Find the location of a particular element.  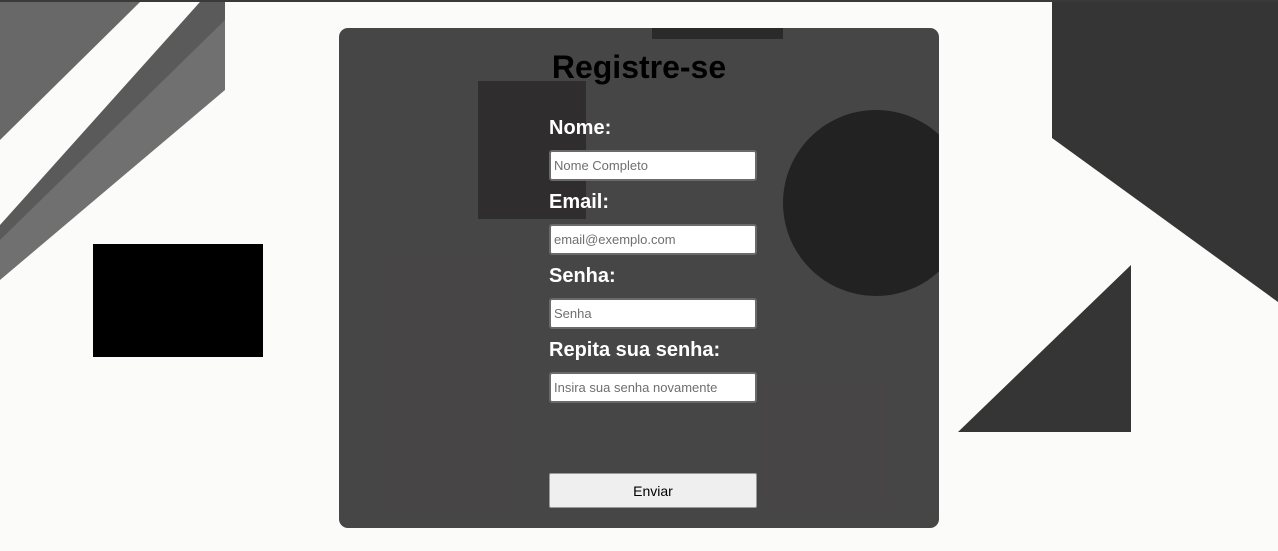

password-label: Senha: is located at coordinates (582, 276).